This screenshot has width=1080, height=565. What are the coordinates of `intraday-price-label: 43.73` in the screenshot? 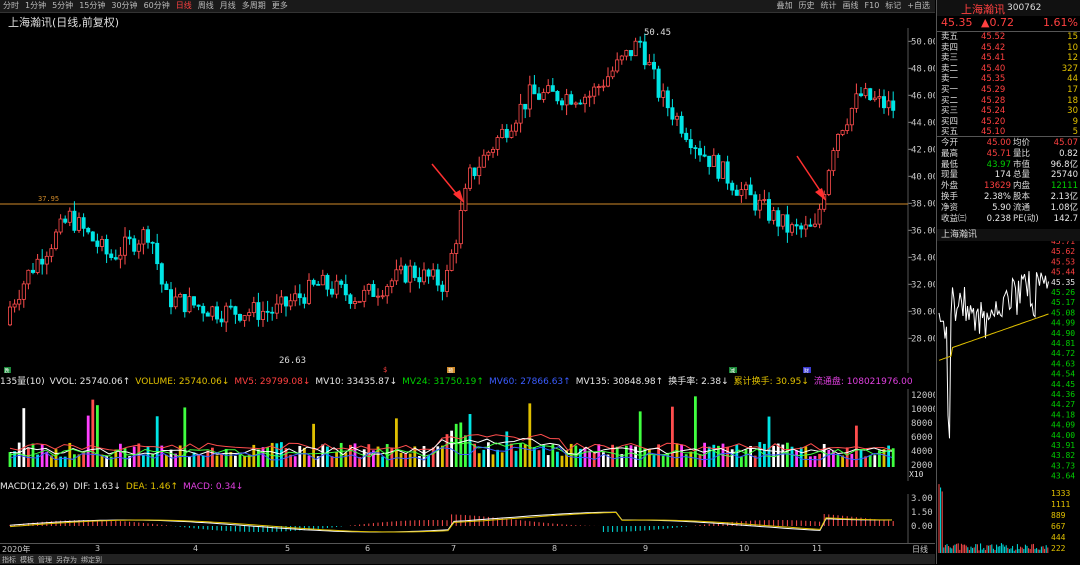 It's located at (1063, 465).